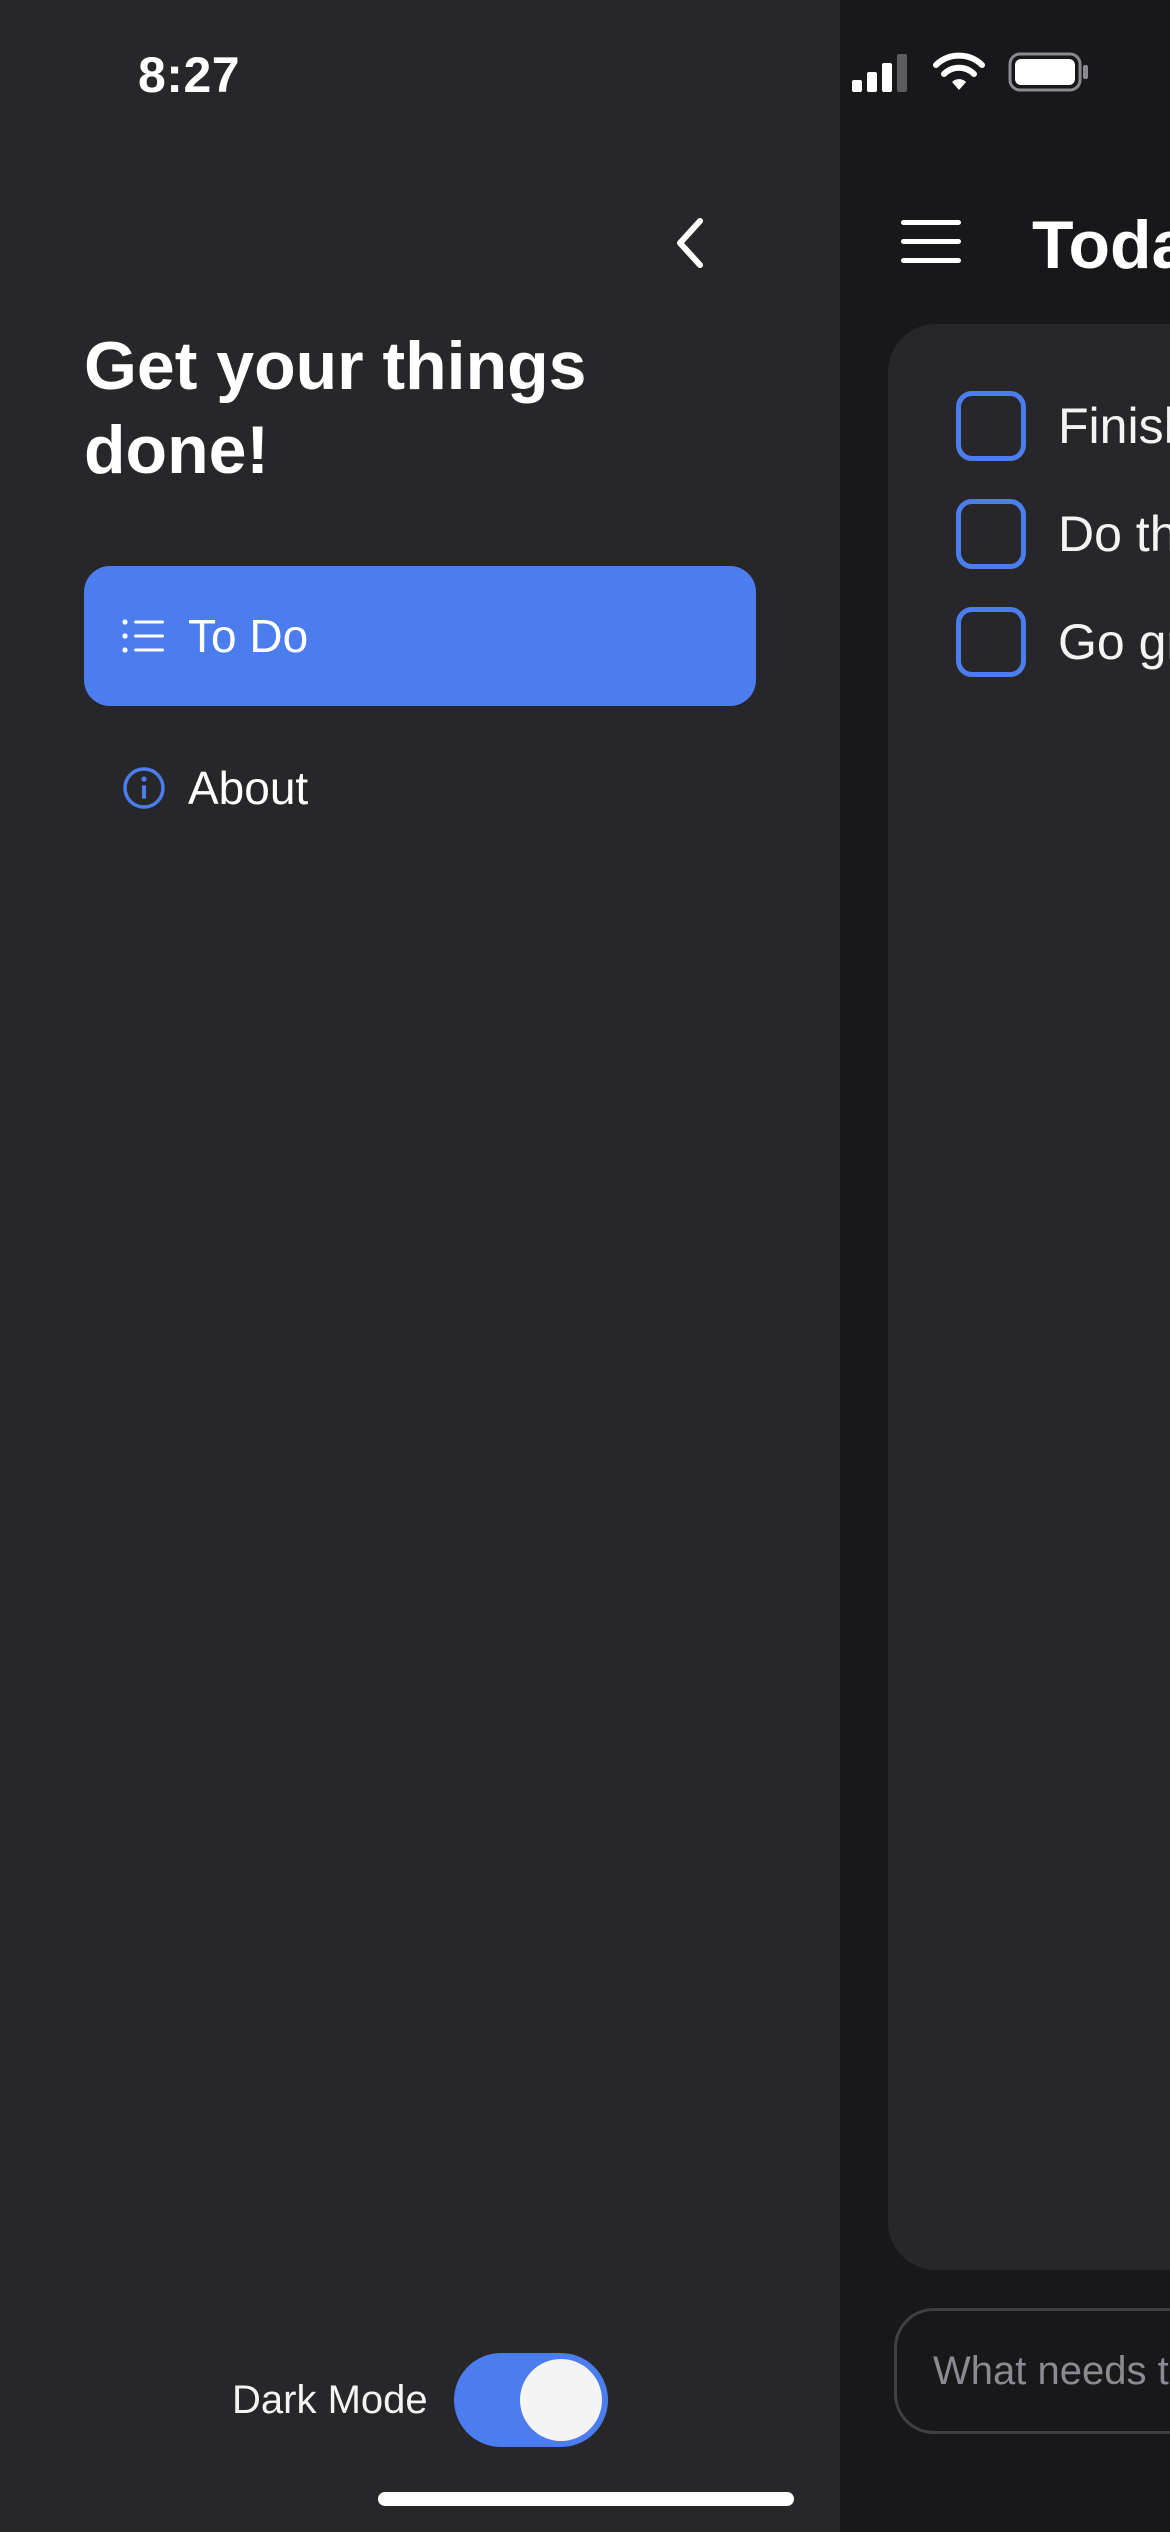 The width and height of the screenshot is (1170, 2532). Describe the element at coordinates (1101, 245) in the screenshot. I see `page-title: Toda` at that location.